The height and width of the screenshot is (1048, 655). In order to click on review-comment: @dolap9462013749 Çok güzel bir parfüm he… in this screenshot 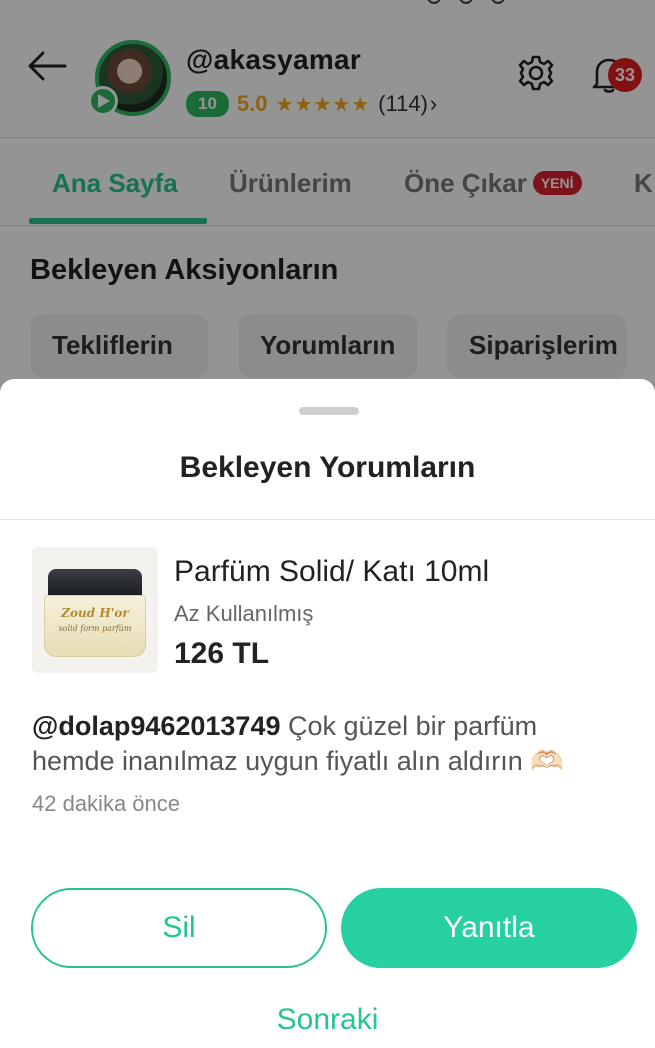, I will do `click(329, 744)`.